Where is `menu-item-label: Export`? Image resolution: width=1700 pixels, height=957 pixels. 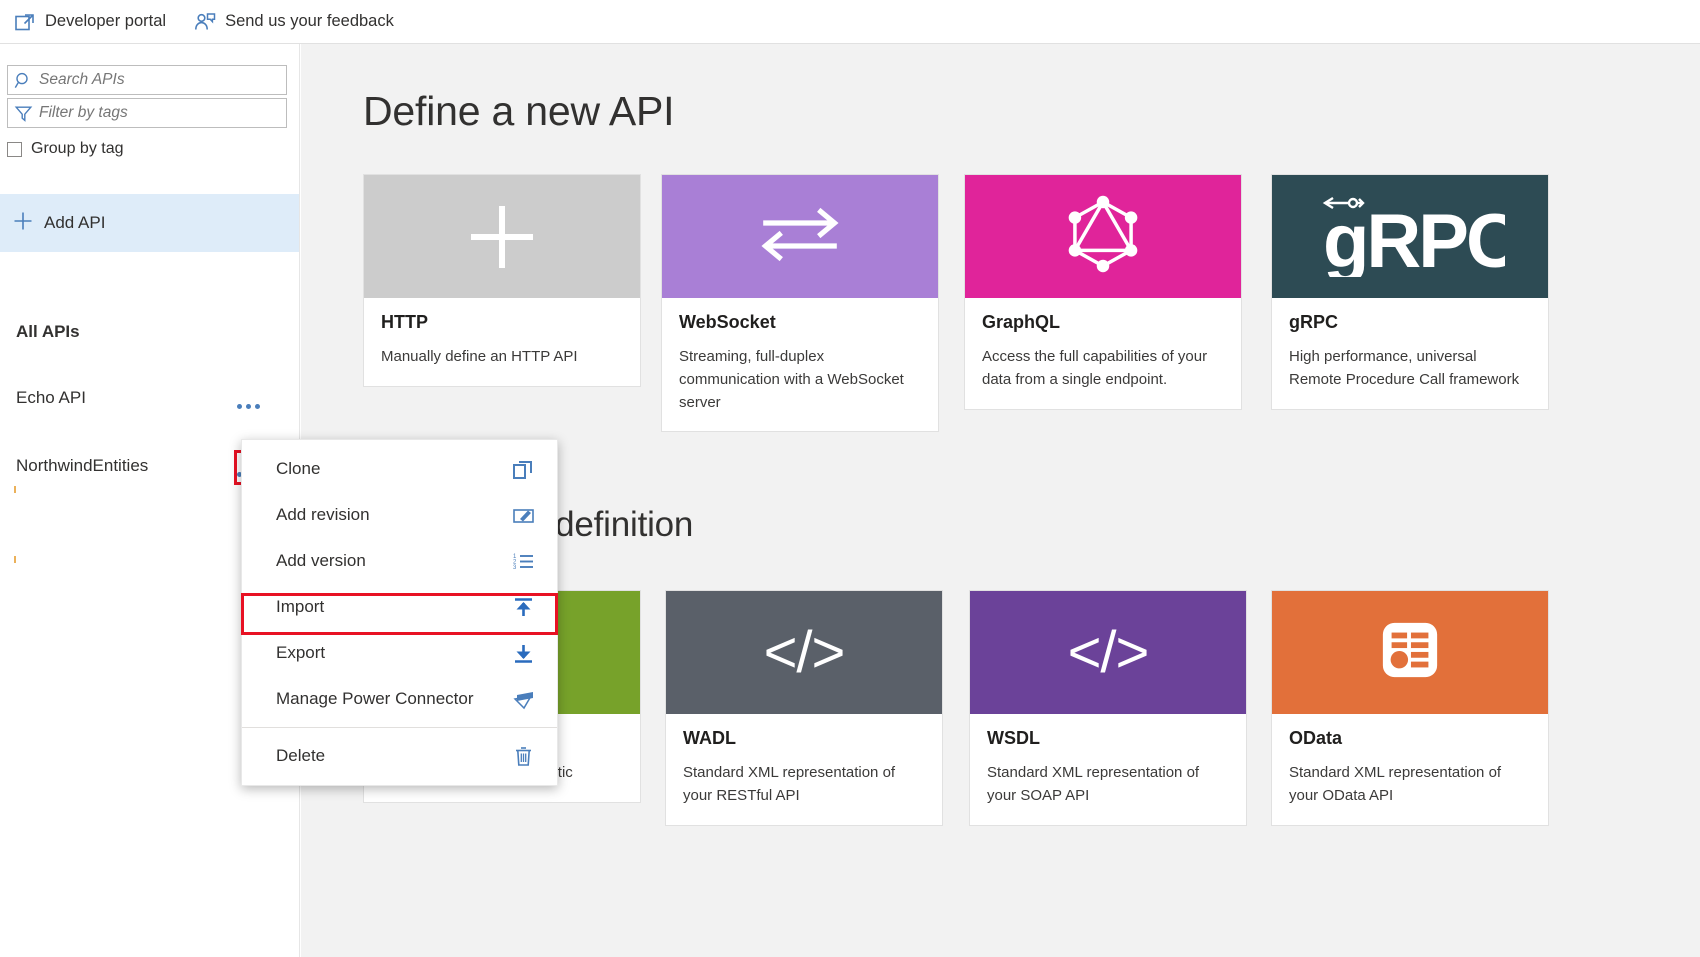
menu-item-label: Export is located at coordinates (301, 652).